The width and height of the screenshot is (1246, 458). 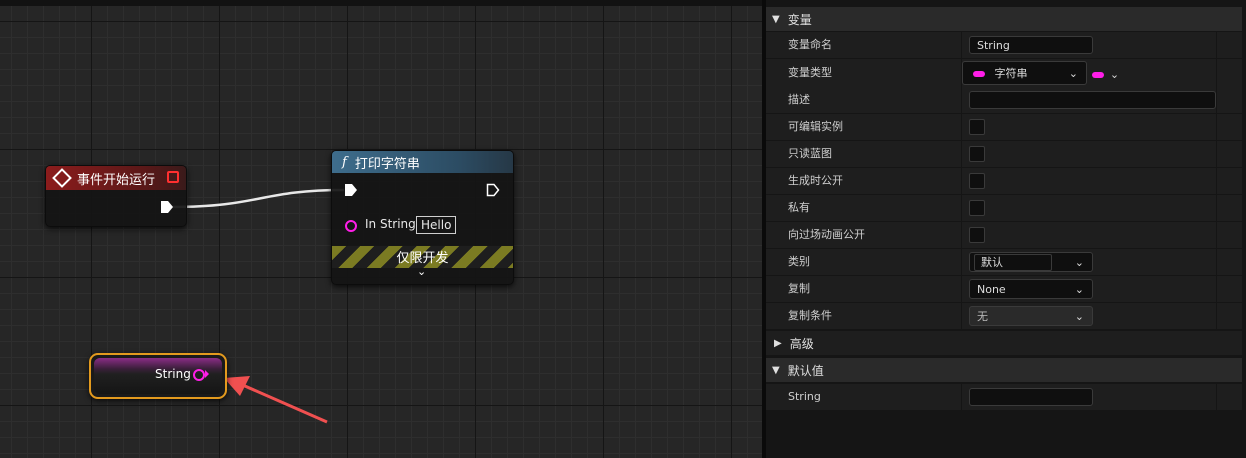 What do you see at coordinates (991, 289) in the screenshot?
I see `replication-value: None` at bounding box center [991, 289].